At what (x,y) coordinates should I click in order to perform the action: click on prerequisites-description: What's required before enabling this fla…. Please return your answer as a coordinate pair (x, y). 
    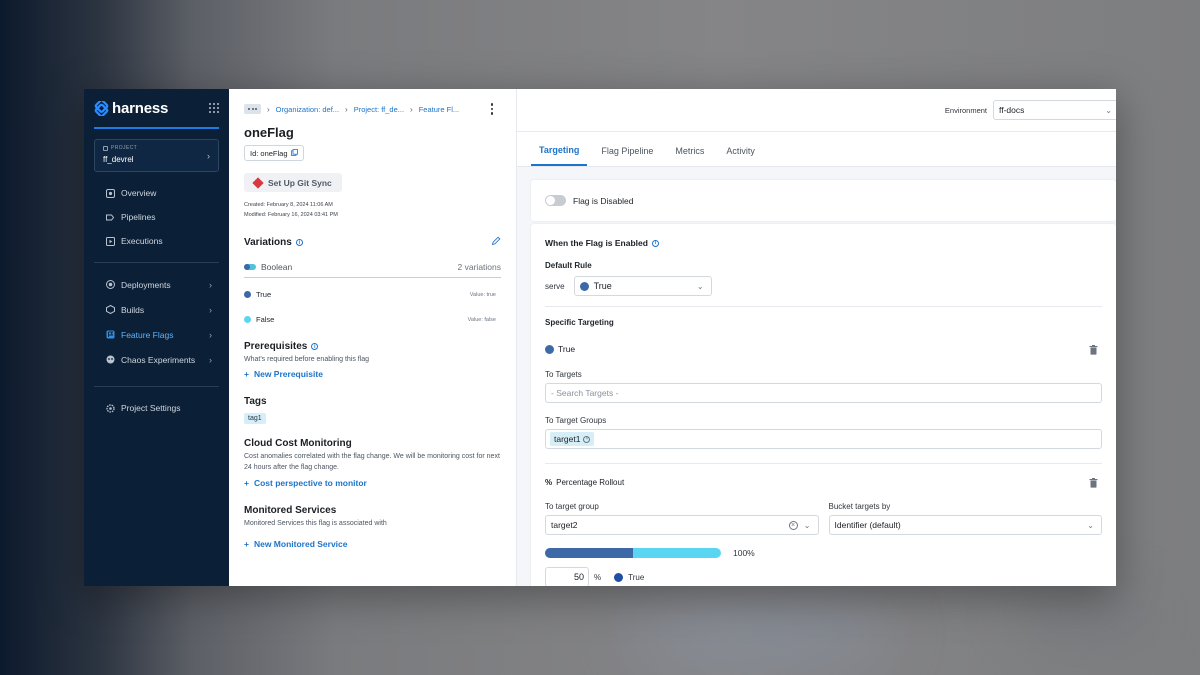
    Looking at the image, I should click on (307, 359).